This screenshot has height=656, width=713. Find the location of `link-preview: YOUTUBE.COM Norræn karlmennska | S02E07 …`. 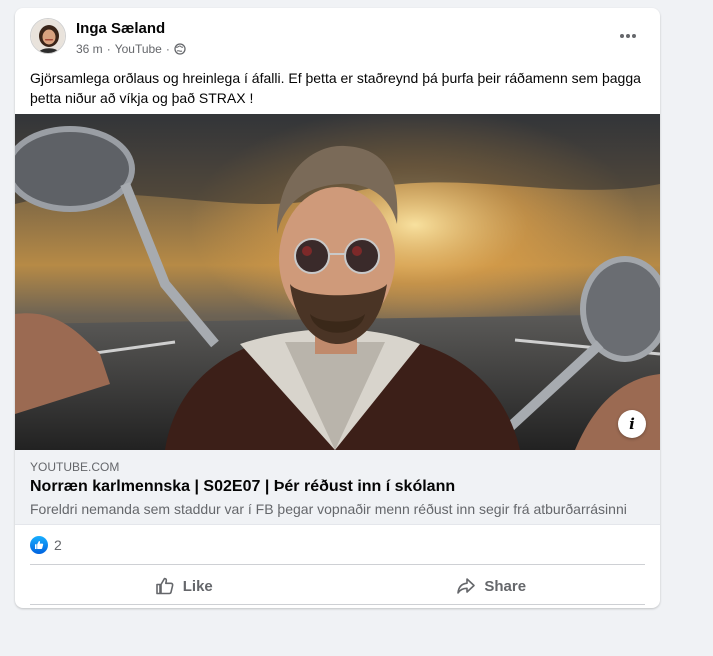

link-preview: YOUTUBE.COM Norræn karlmennska | S02E07 … is located at coordinates (337, 487).